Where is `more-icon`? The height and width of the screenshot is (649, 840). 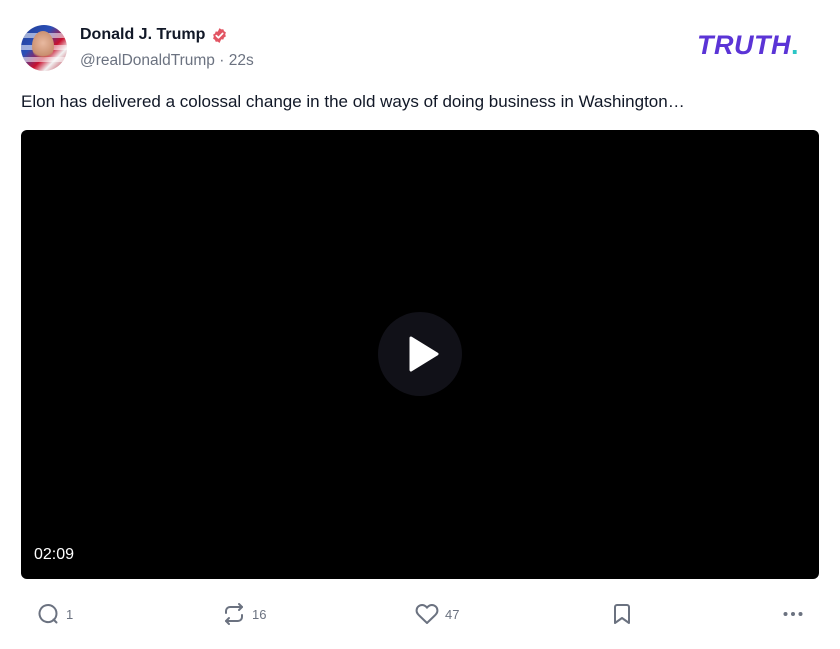 more-icon is located at coordinates (793, 614).